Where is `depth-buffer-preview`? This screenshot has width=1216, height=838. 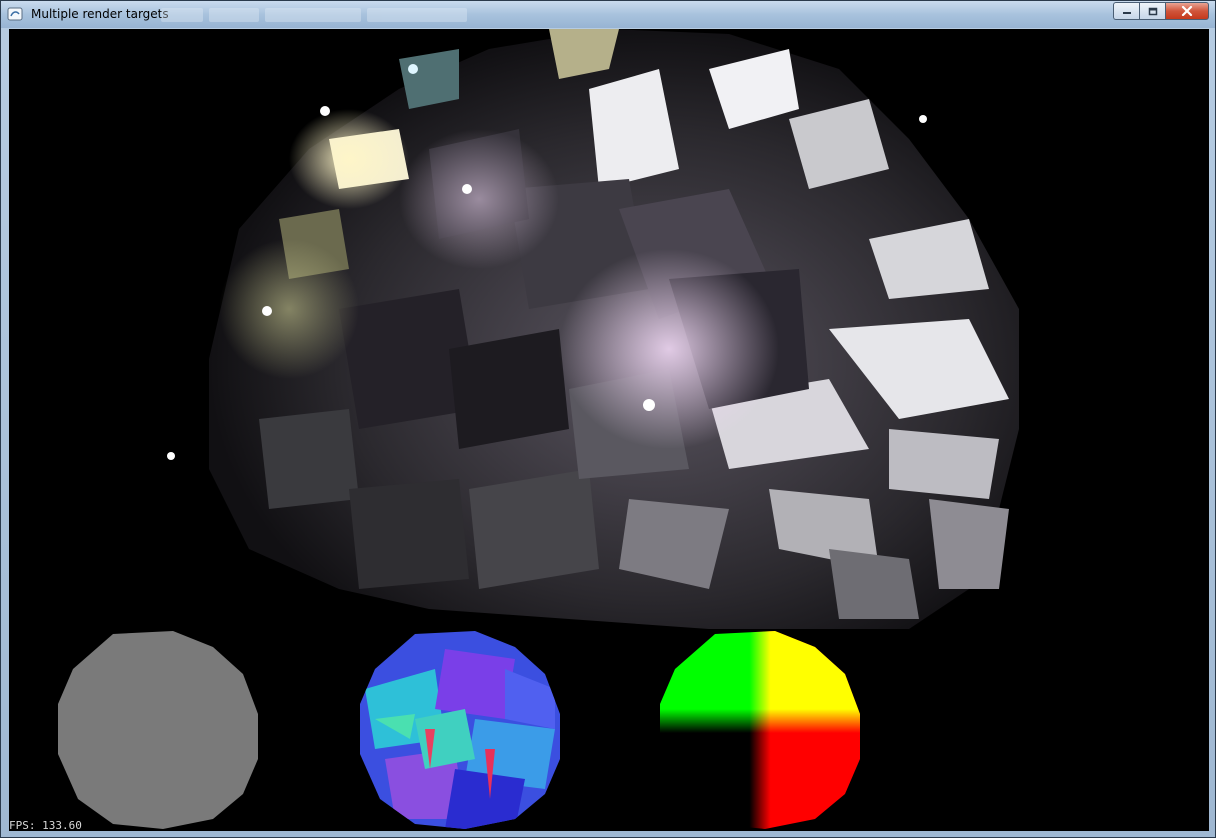 depth-buffer-preview is located at coordinates (158, 730).